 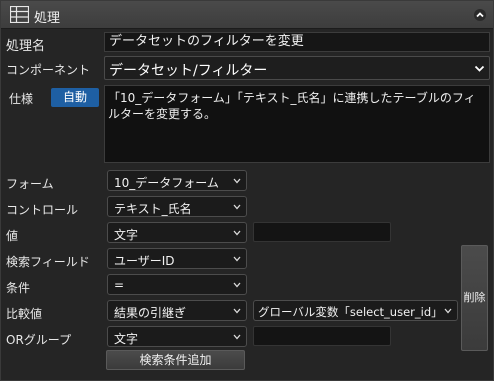 What do you see at coordinates (39, 340) in the screenshot?
I see `or-group-label: ORグループ` at bounding box center [39, 340].